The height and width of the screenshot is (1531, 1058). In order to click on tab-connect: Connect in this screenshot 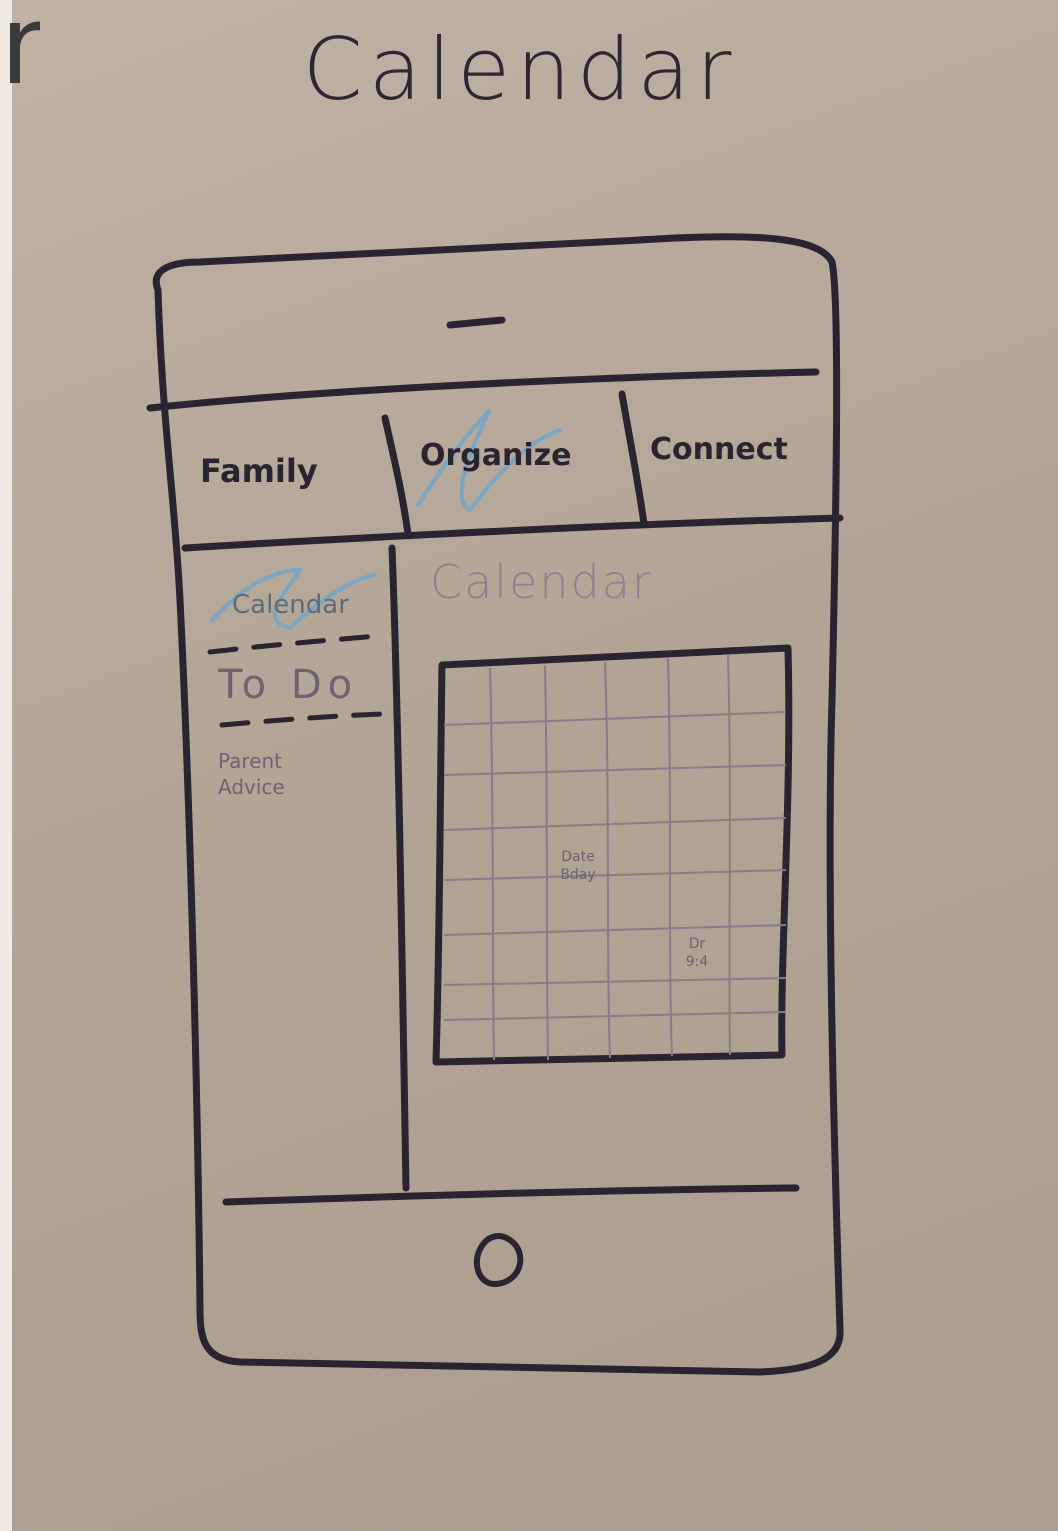, I will do `click(719, 449)`.